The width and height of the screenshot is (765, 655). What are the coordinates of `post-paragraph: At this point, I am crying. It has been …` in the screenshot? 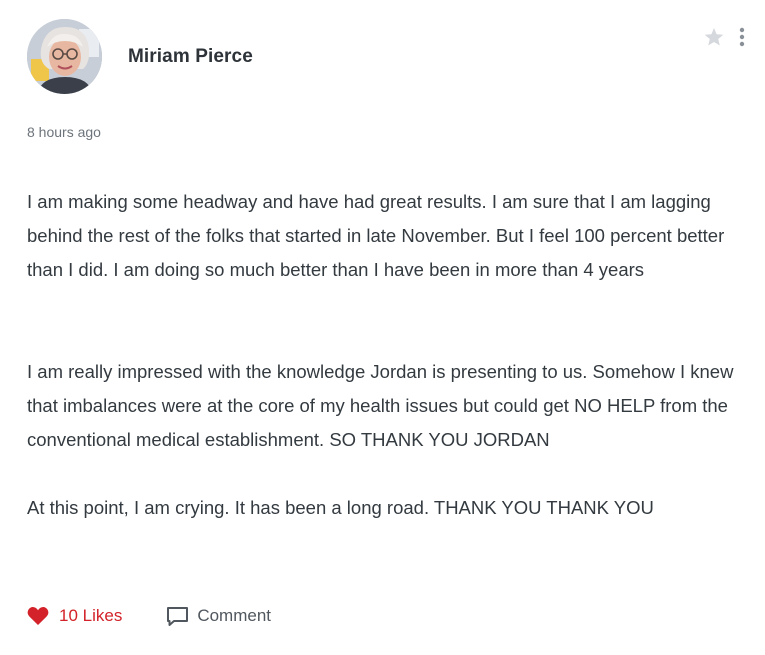 It's located at (340, 507).